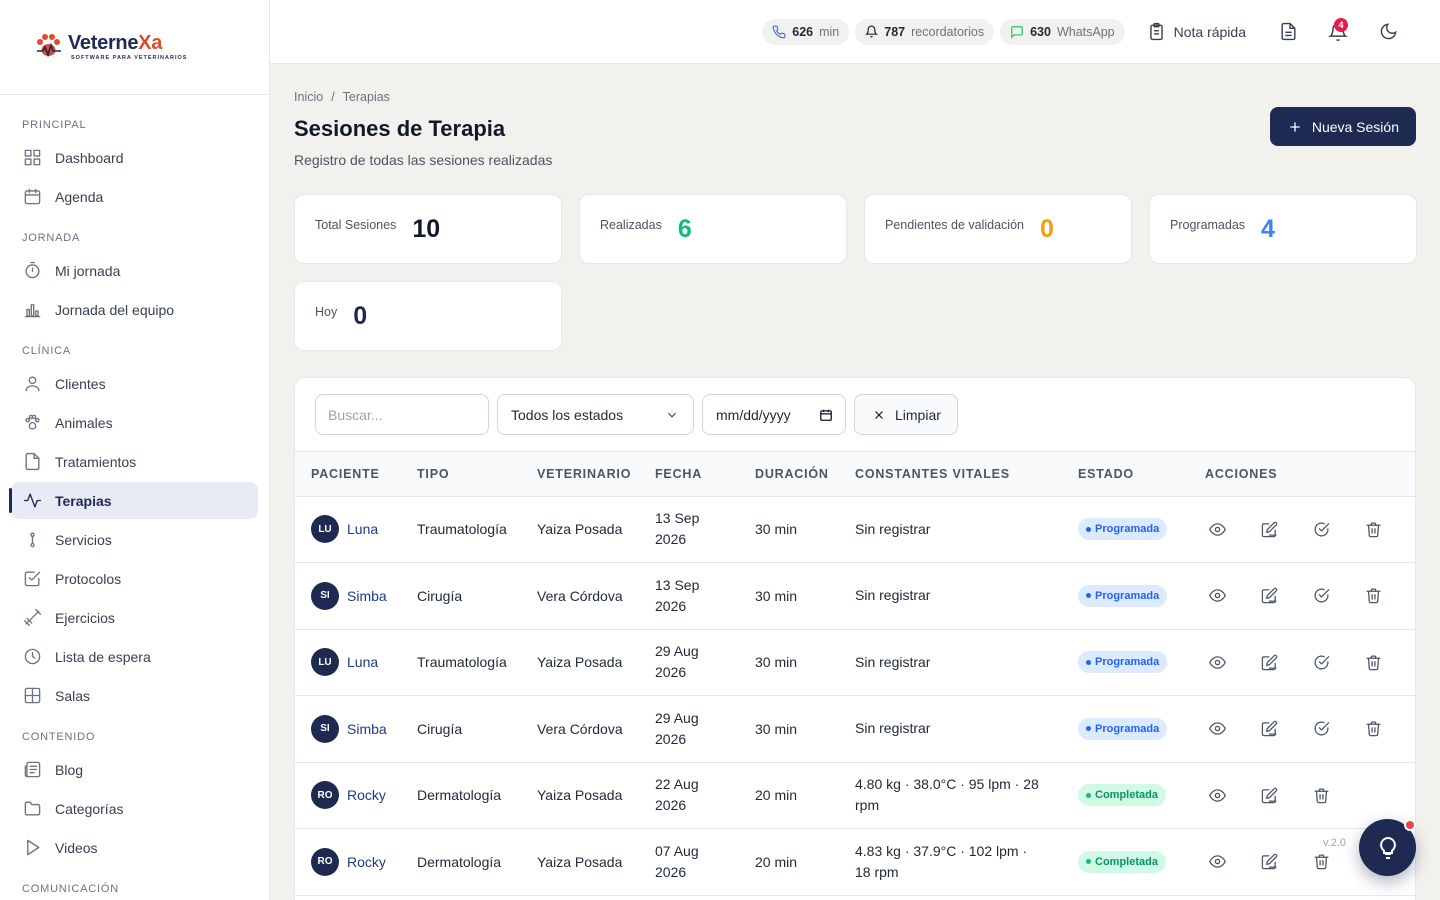  I want to click on sidebar-item-clientes: Clientes, so click(134, 383).